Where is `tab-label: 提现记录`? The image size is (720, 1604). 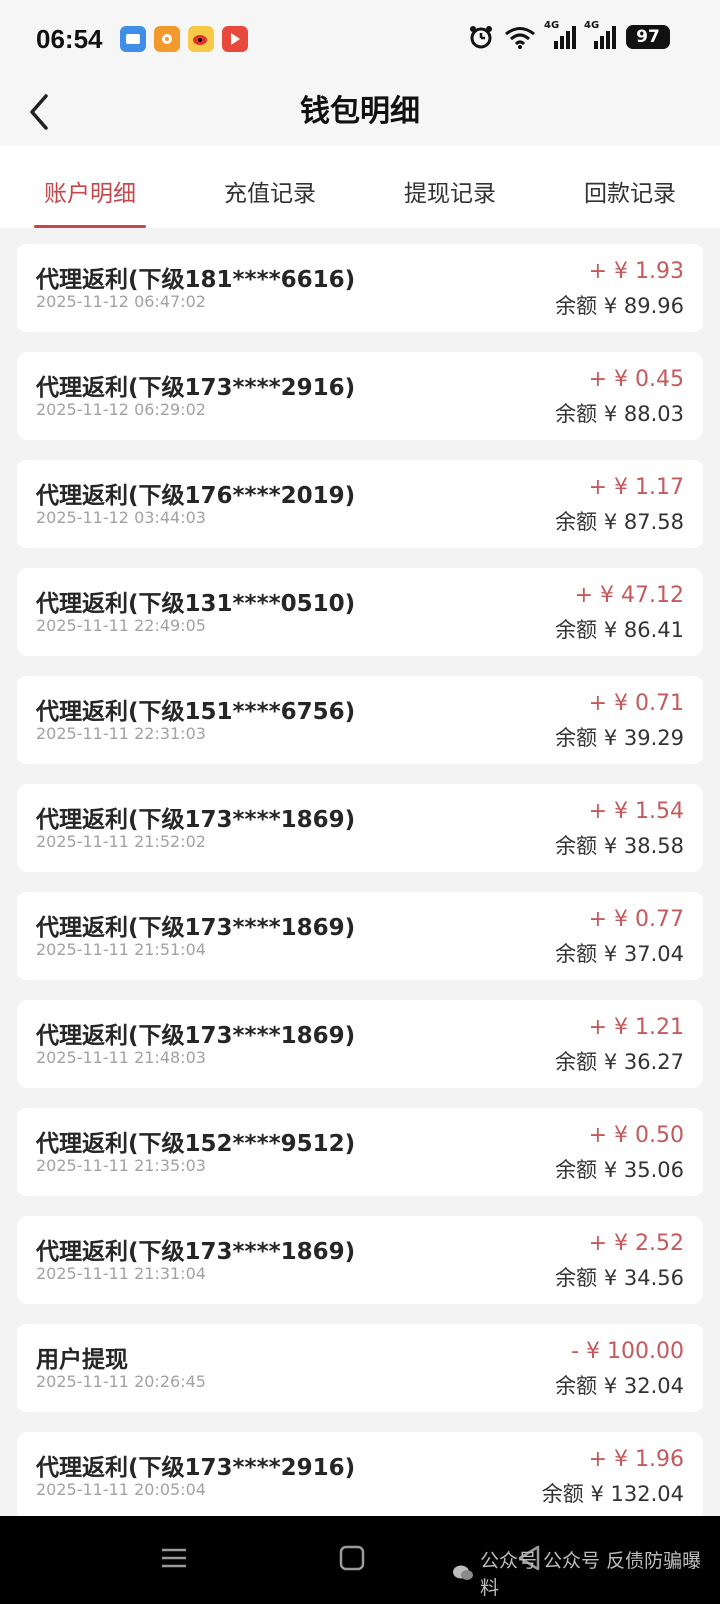 tab-label: 提现记录 is located at coordinates (450, 194).